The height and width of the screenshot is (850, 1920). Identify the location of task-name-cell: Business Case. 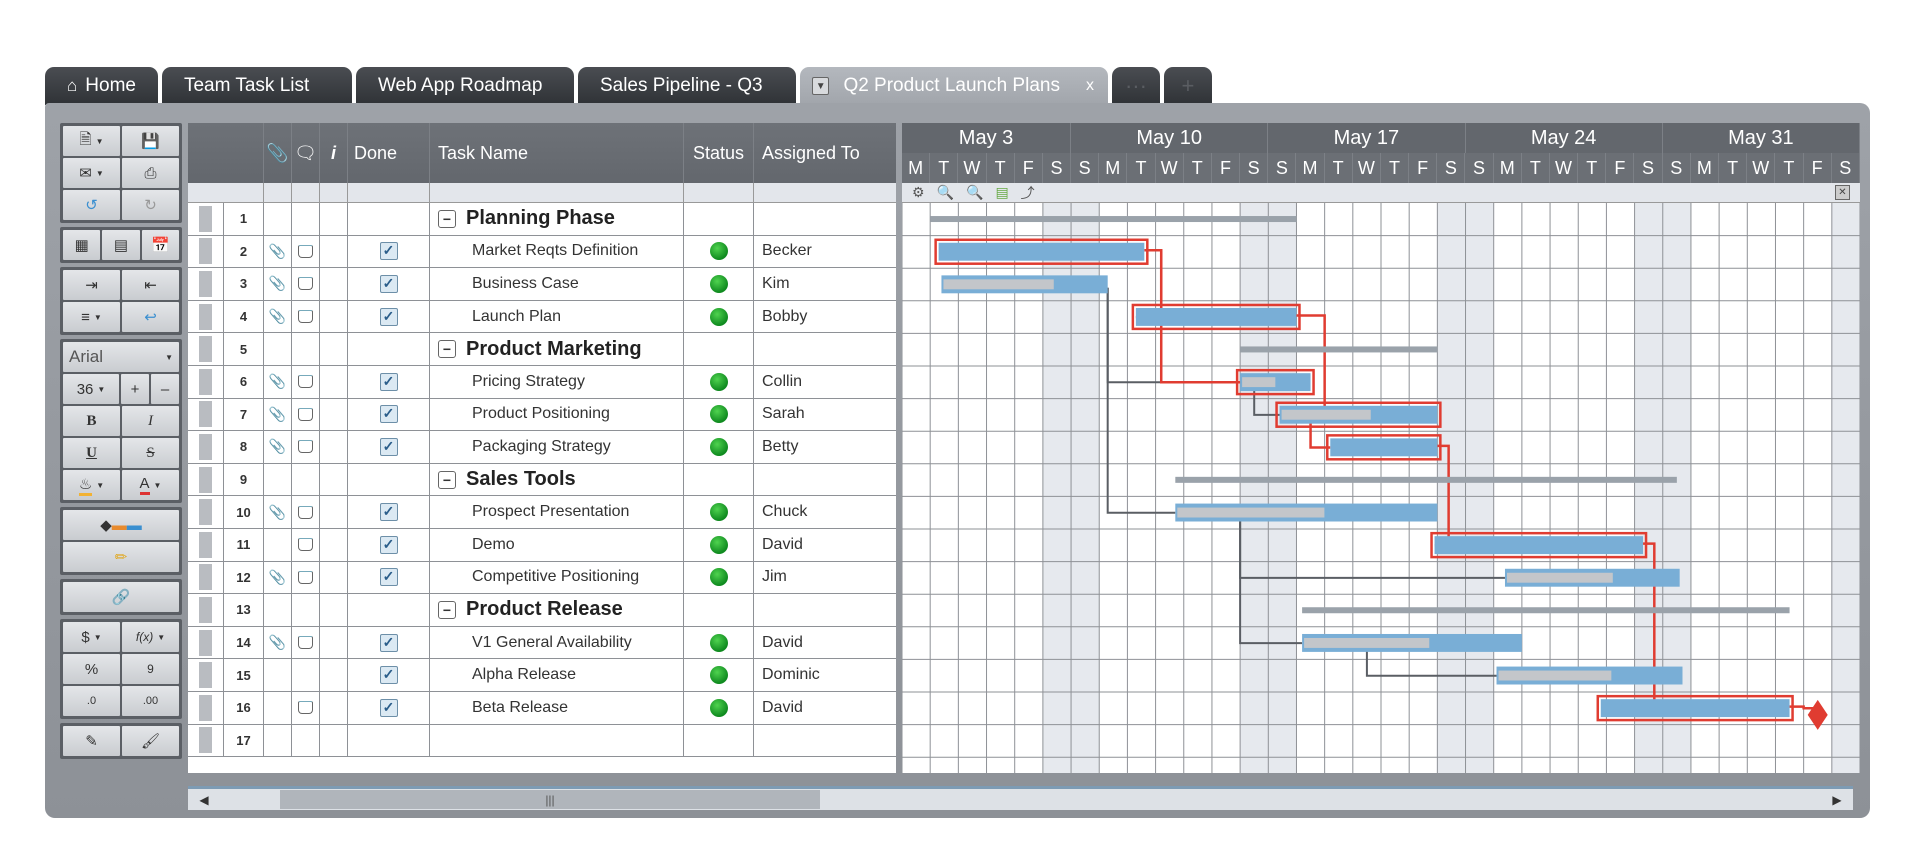
(557, 284).